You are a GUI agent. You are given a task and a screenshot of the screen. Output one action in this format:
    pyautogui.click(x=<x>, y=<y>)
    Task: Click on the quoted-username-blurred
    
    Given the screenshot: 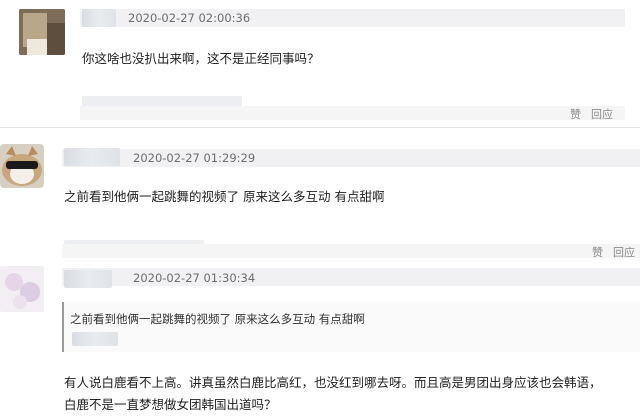 What is the action you would take?
    pyautogui.click(x=95, y=339)
    